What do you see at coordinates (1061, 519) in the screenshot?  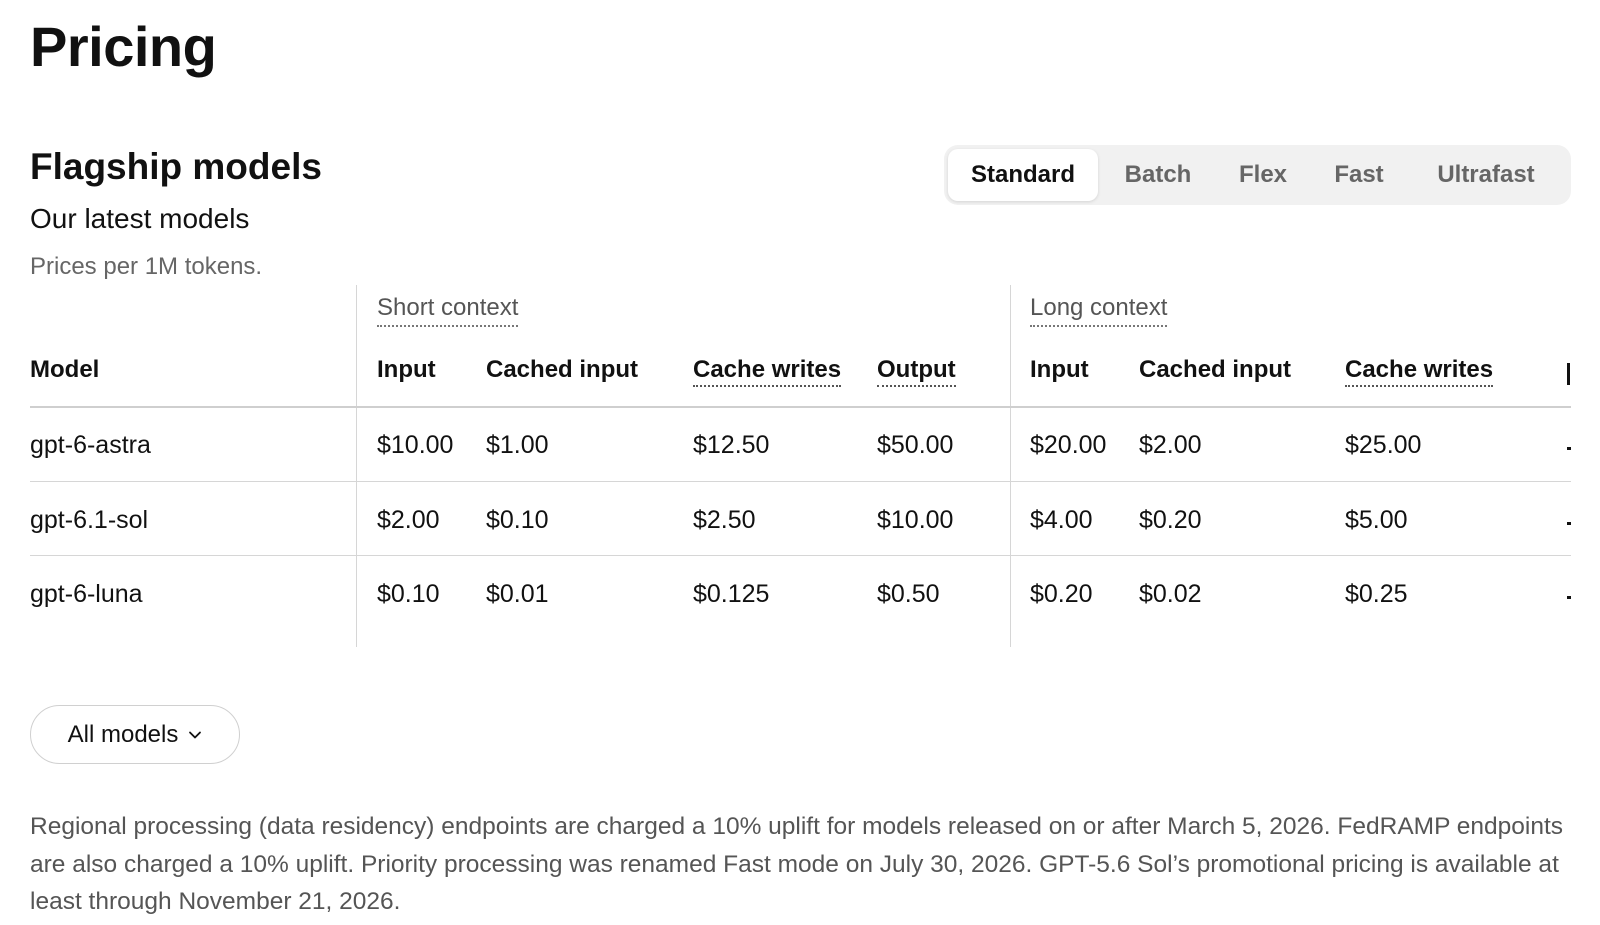 I see `long-input-price: $4.00` at bounding box center [1061, 519].